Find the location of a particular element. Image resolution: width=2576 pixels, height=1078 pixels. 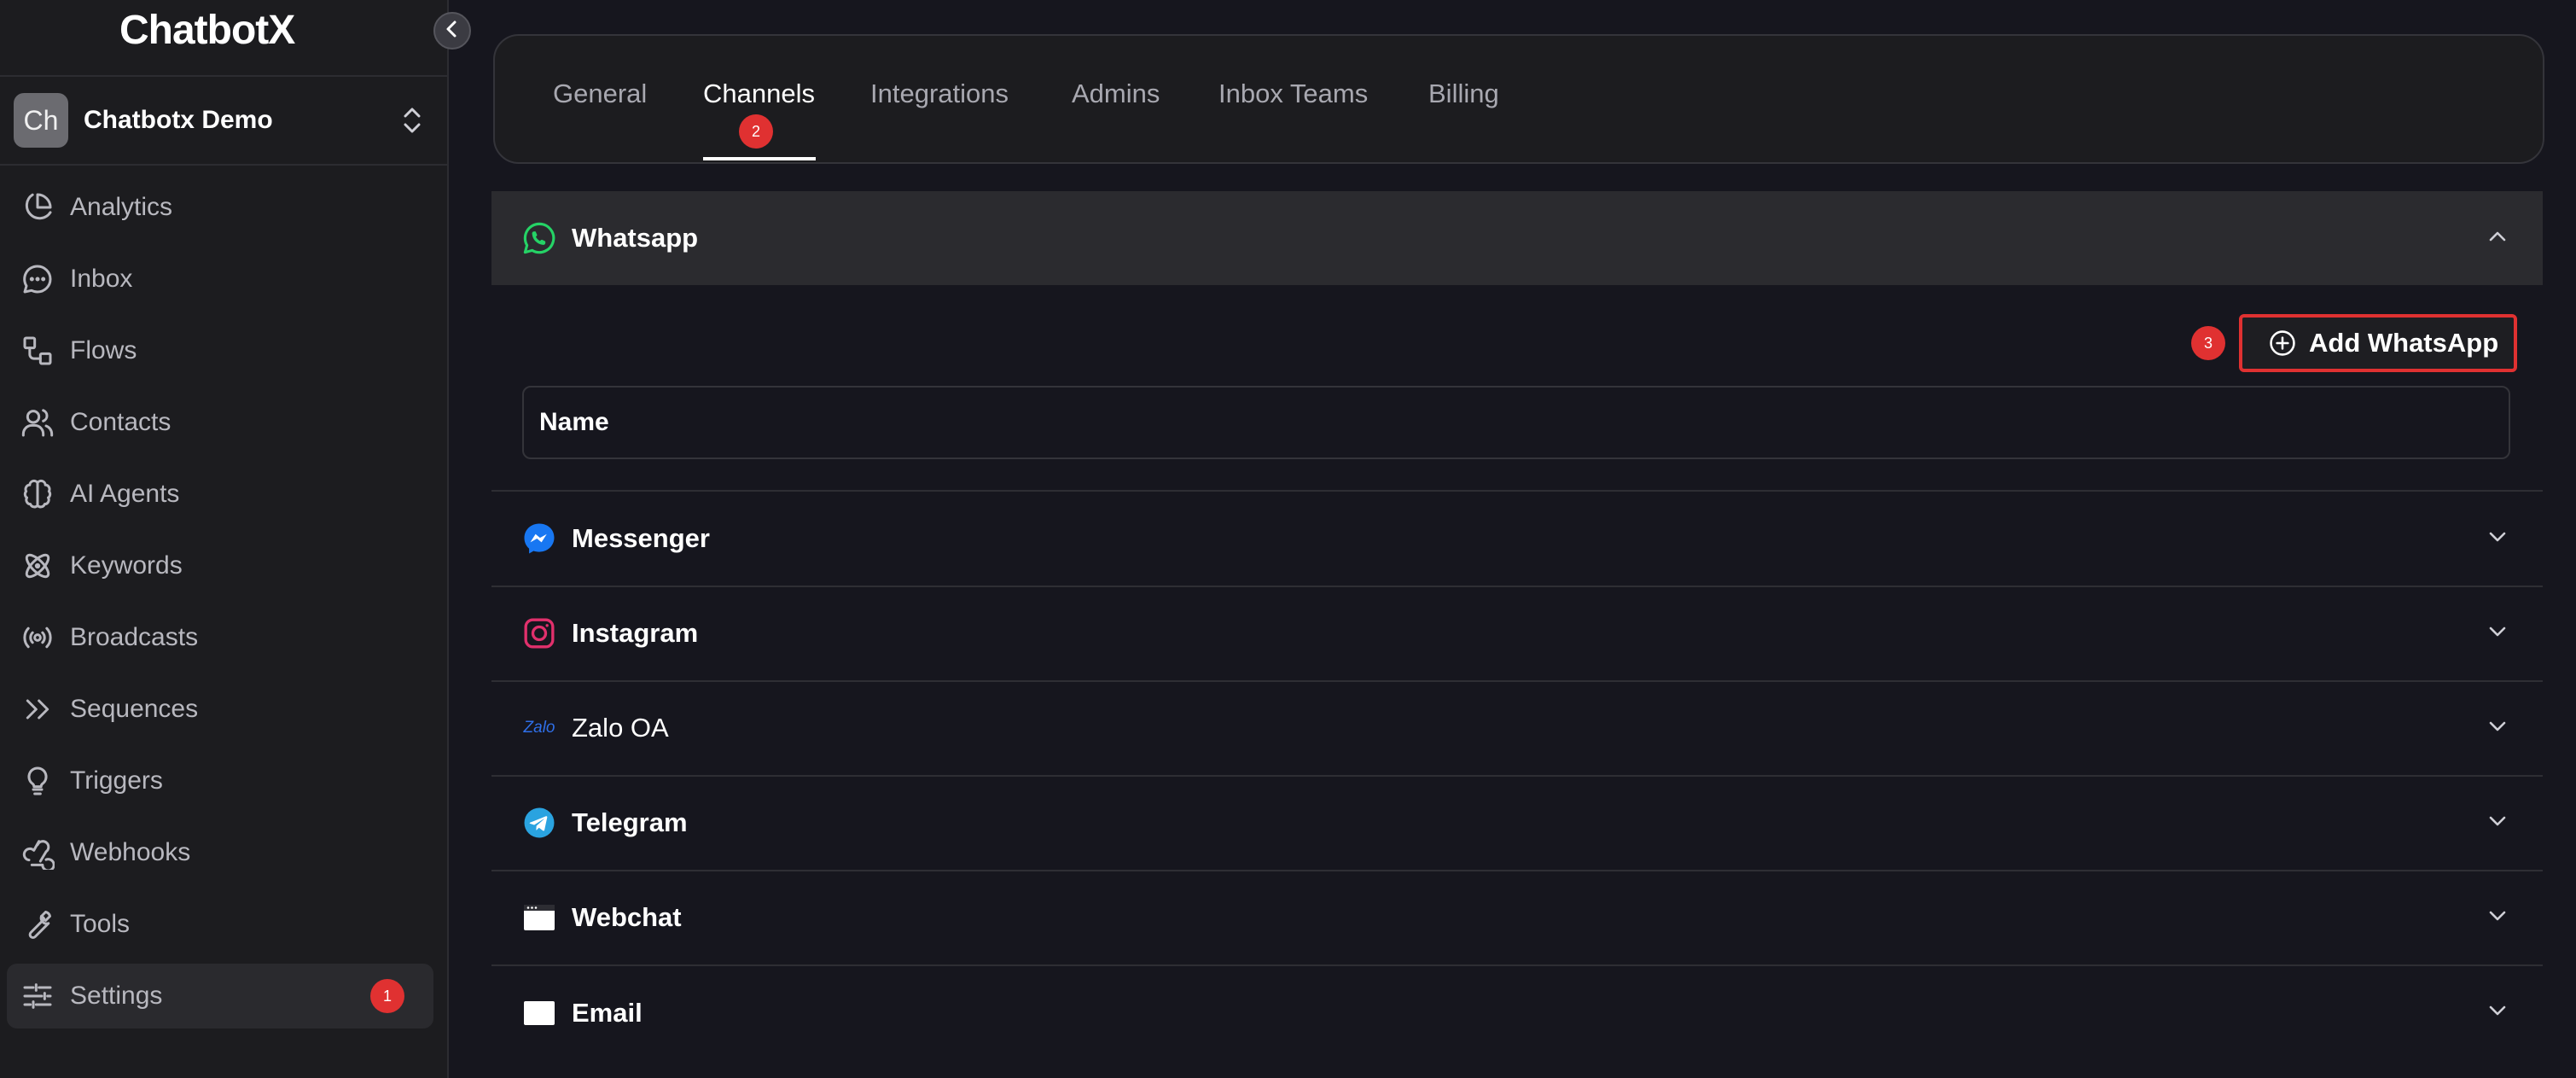

channel-section-instagram: Instagram is located at coordinates (1517, 634).